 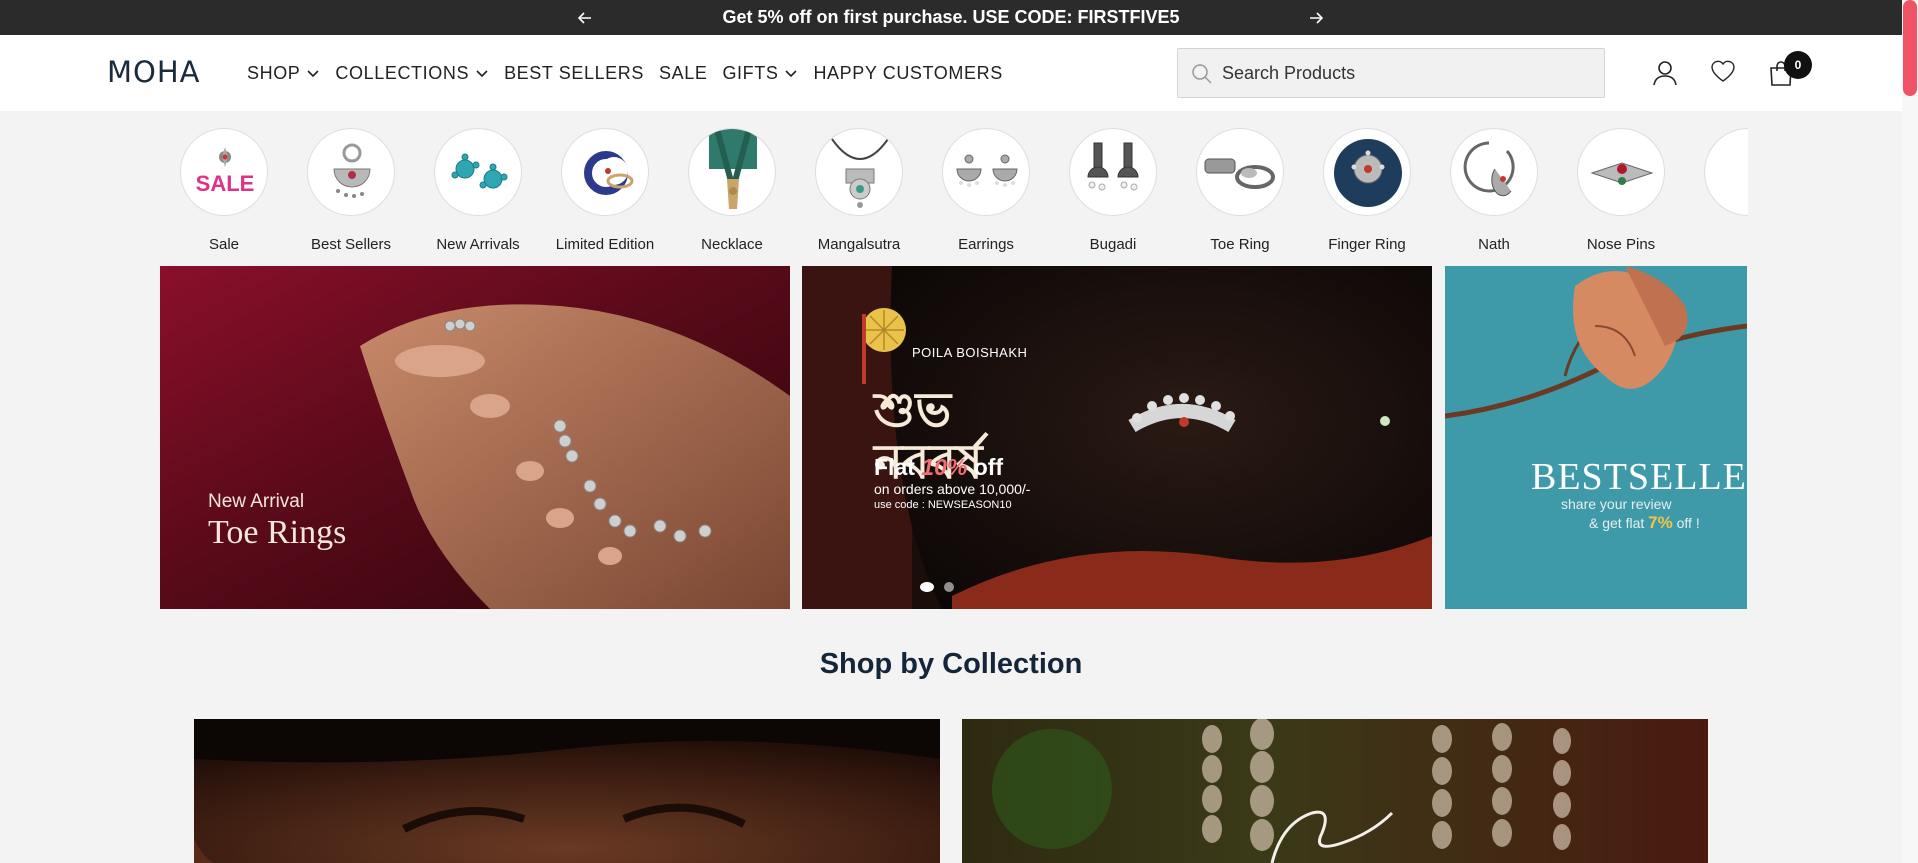 What do you see at coordinates (1113, 172) in the screenshot?
I see `jhumka-icon` at bounding box center [1113, 172].